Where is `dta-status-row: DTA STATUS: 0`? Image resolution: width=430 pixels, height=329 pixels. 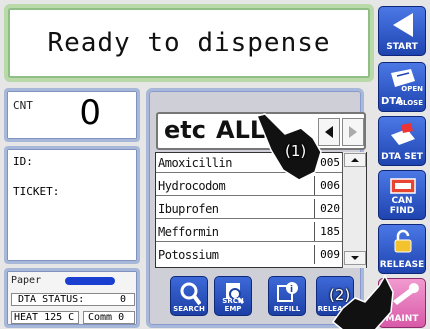
dta-status-row: DTA STATUS: 0 is located at coordinates (73, 299).